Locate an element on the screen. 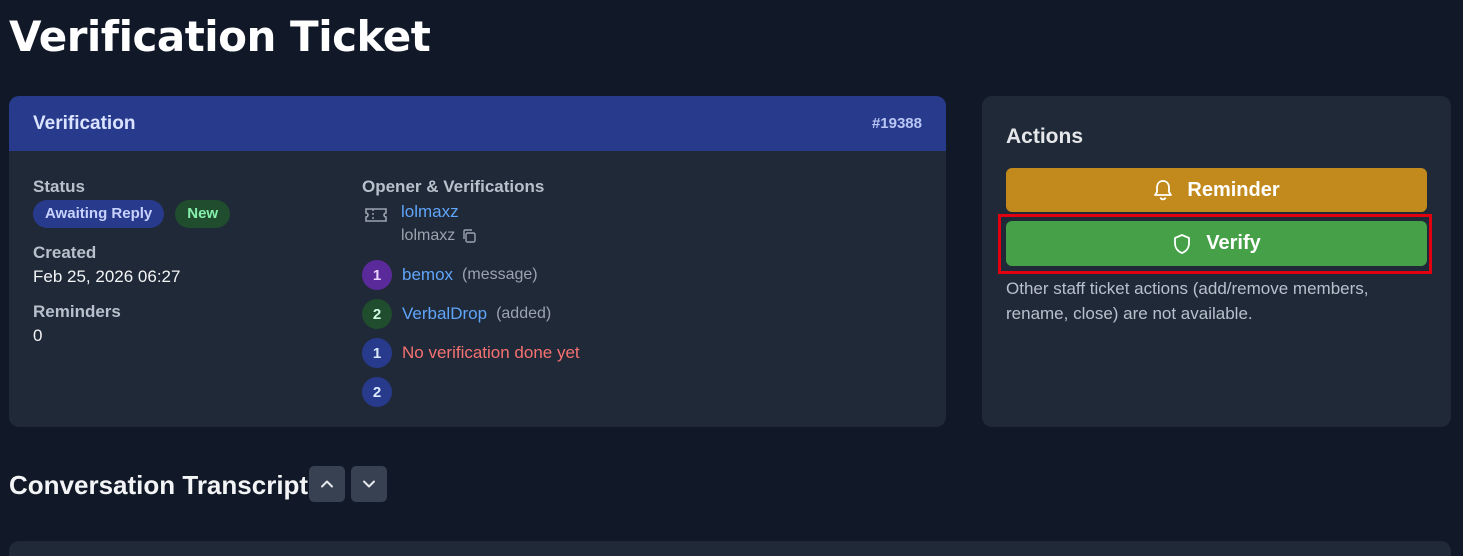 Image resolution: width=1463 pixels, height=556 pixels. verify-button-label: Verify is located at coordinates (1233, 243).